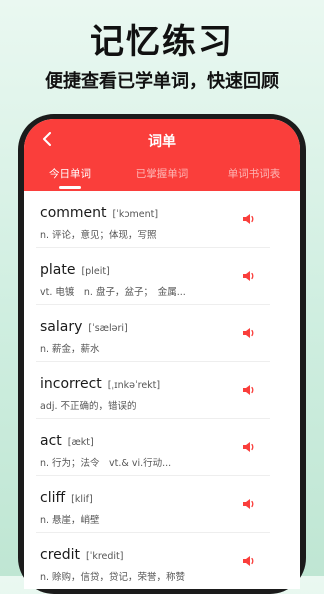  Describe the element at coordinates (105, 556) in the screenshot. I see `word-phonetic: [ˈkredit]` at that location.